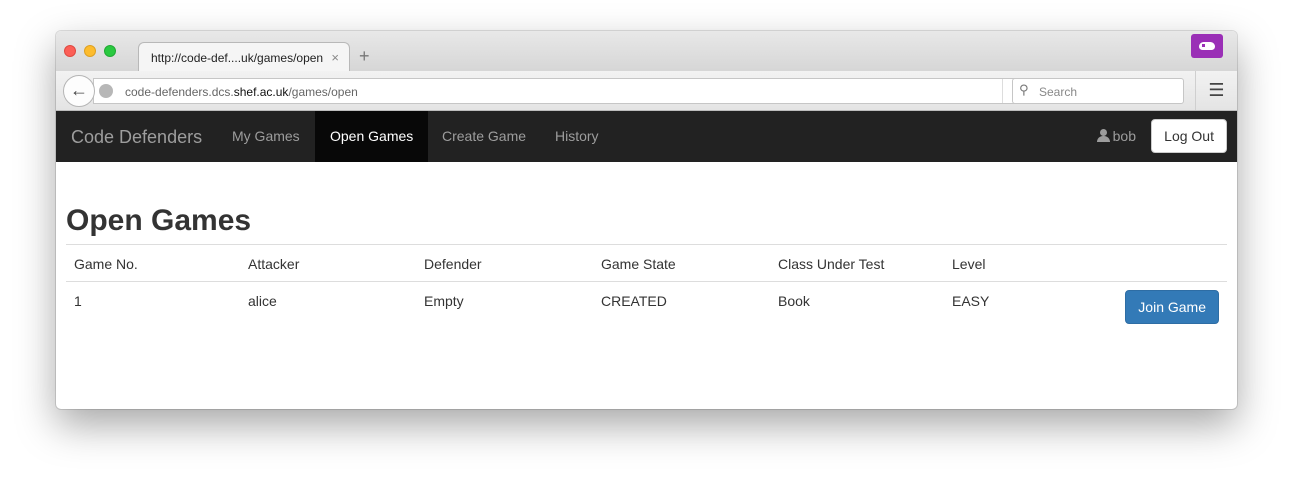 This screenshot has height=489, width=1293. What do you see at coordinates (1004, 263) in the screenshot?
I see `header-level: Level` at bounding box center [1004, 263].